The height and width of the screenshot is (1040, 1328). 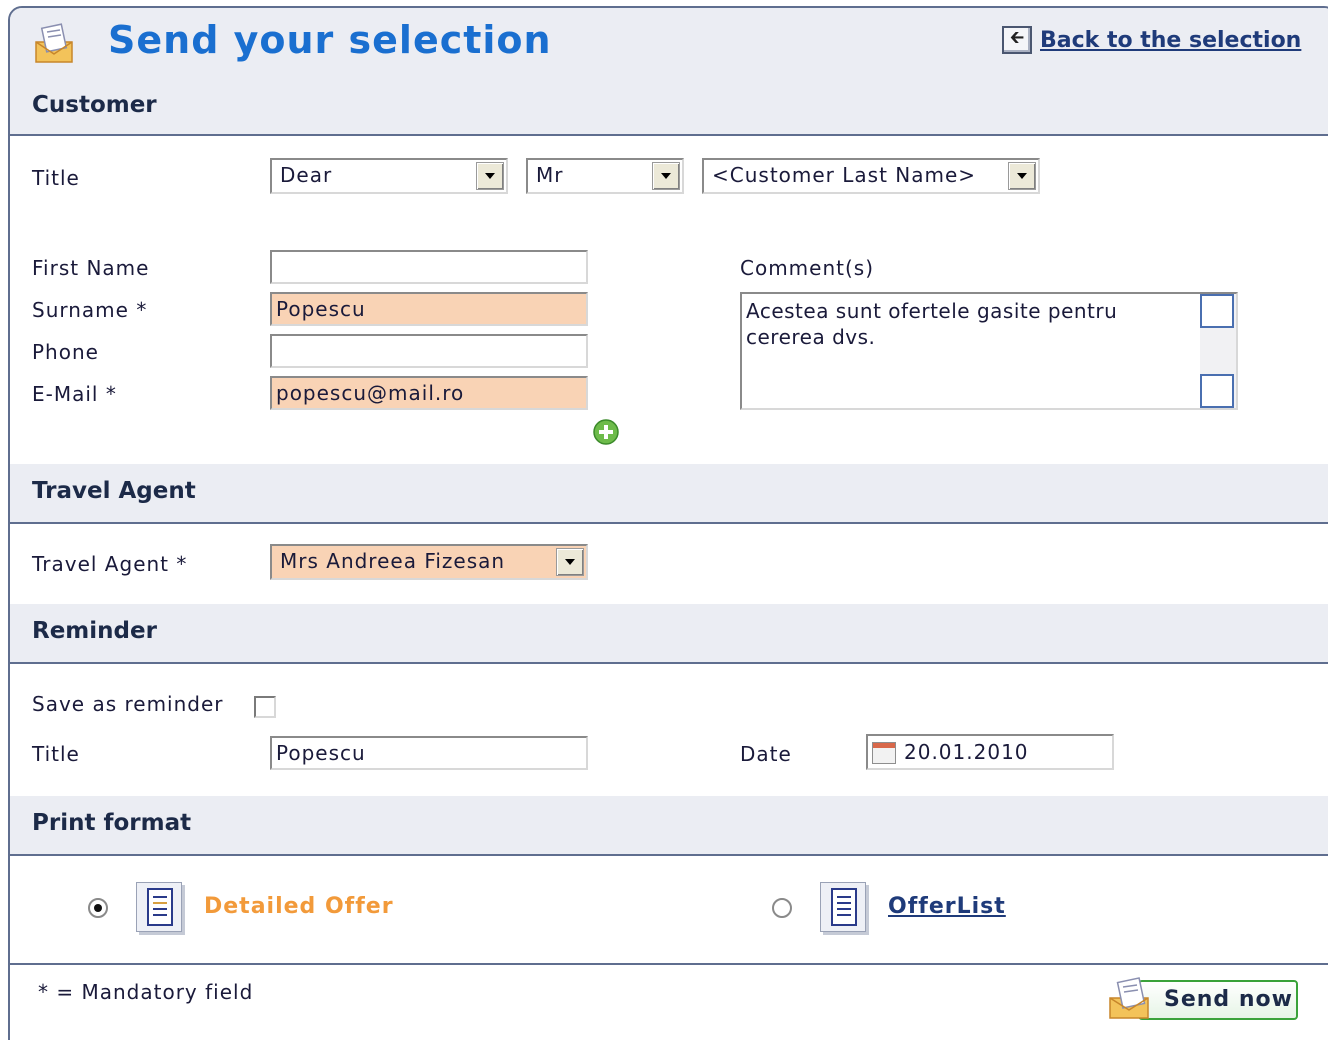 What do you see at coordinates (605, 176) in the screenshot?
I see `honorific-select: Mr` at bounding box center [605, 176].